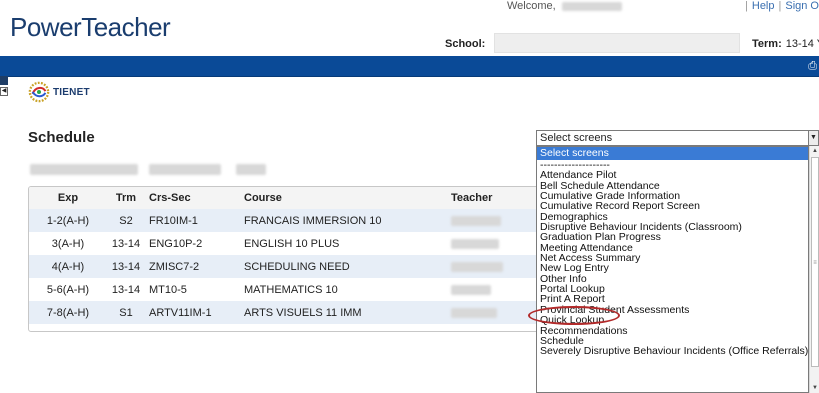 This screenshot has width=819, height=393. What do you see at coordinates (767, 44) in the screenshot?
I see `term-label: Term:` at bounding box center [767, 44].